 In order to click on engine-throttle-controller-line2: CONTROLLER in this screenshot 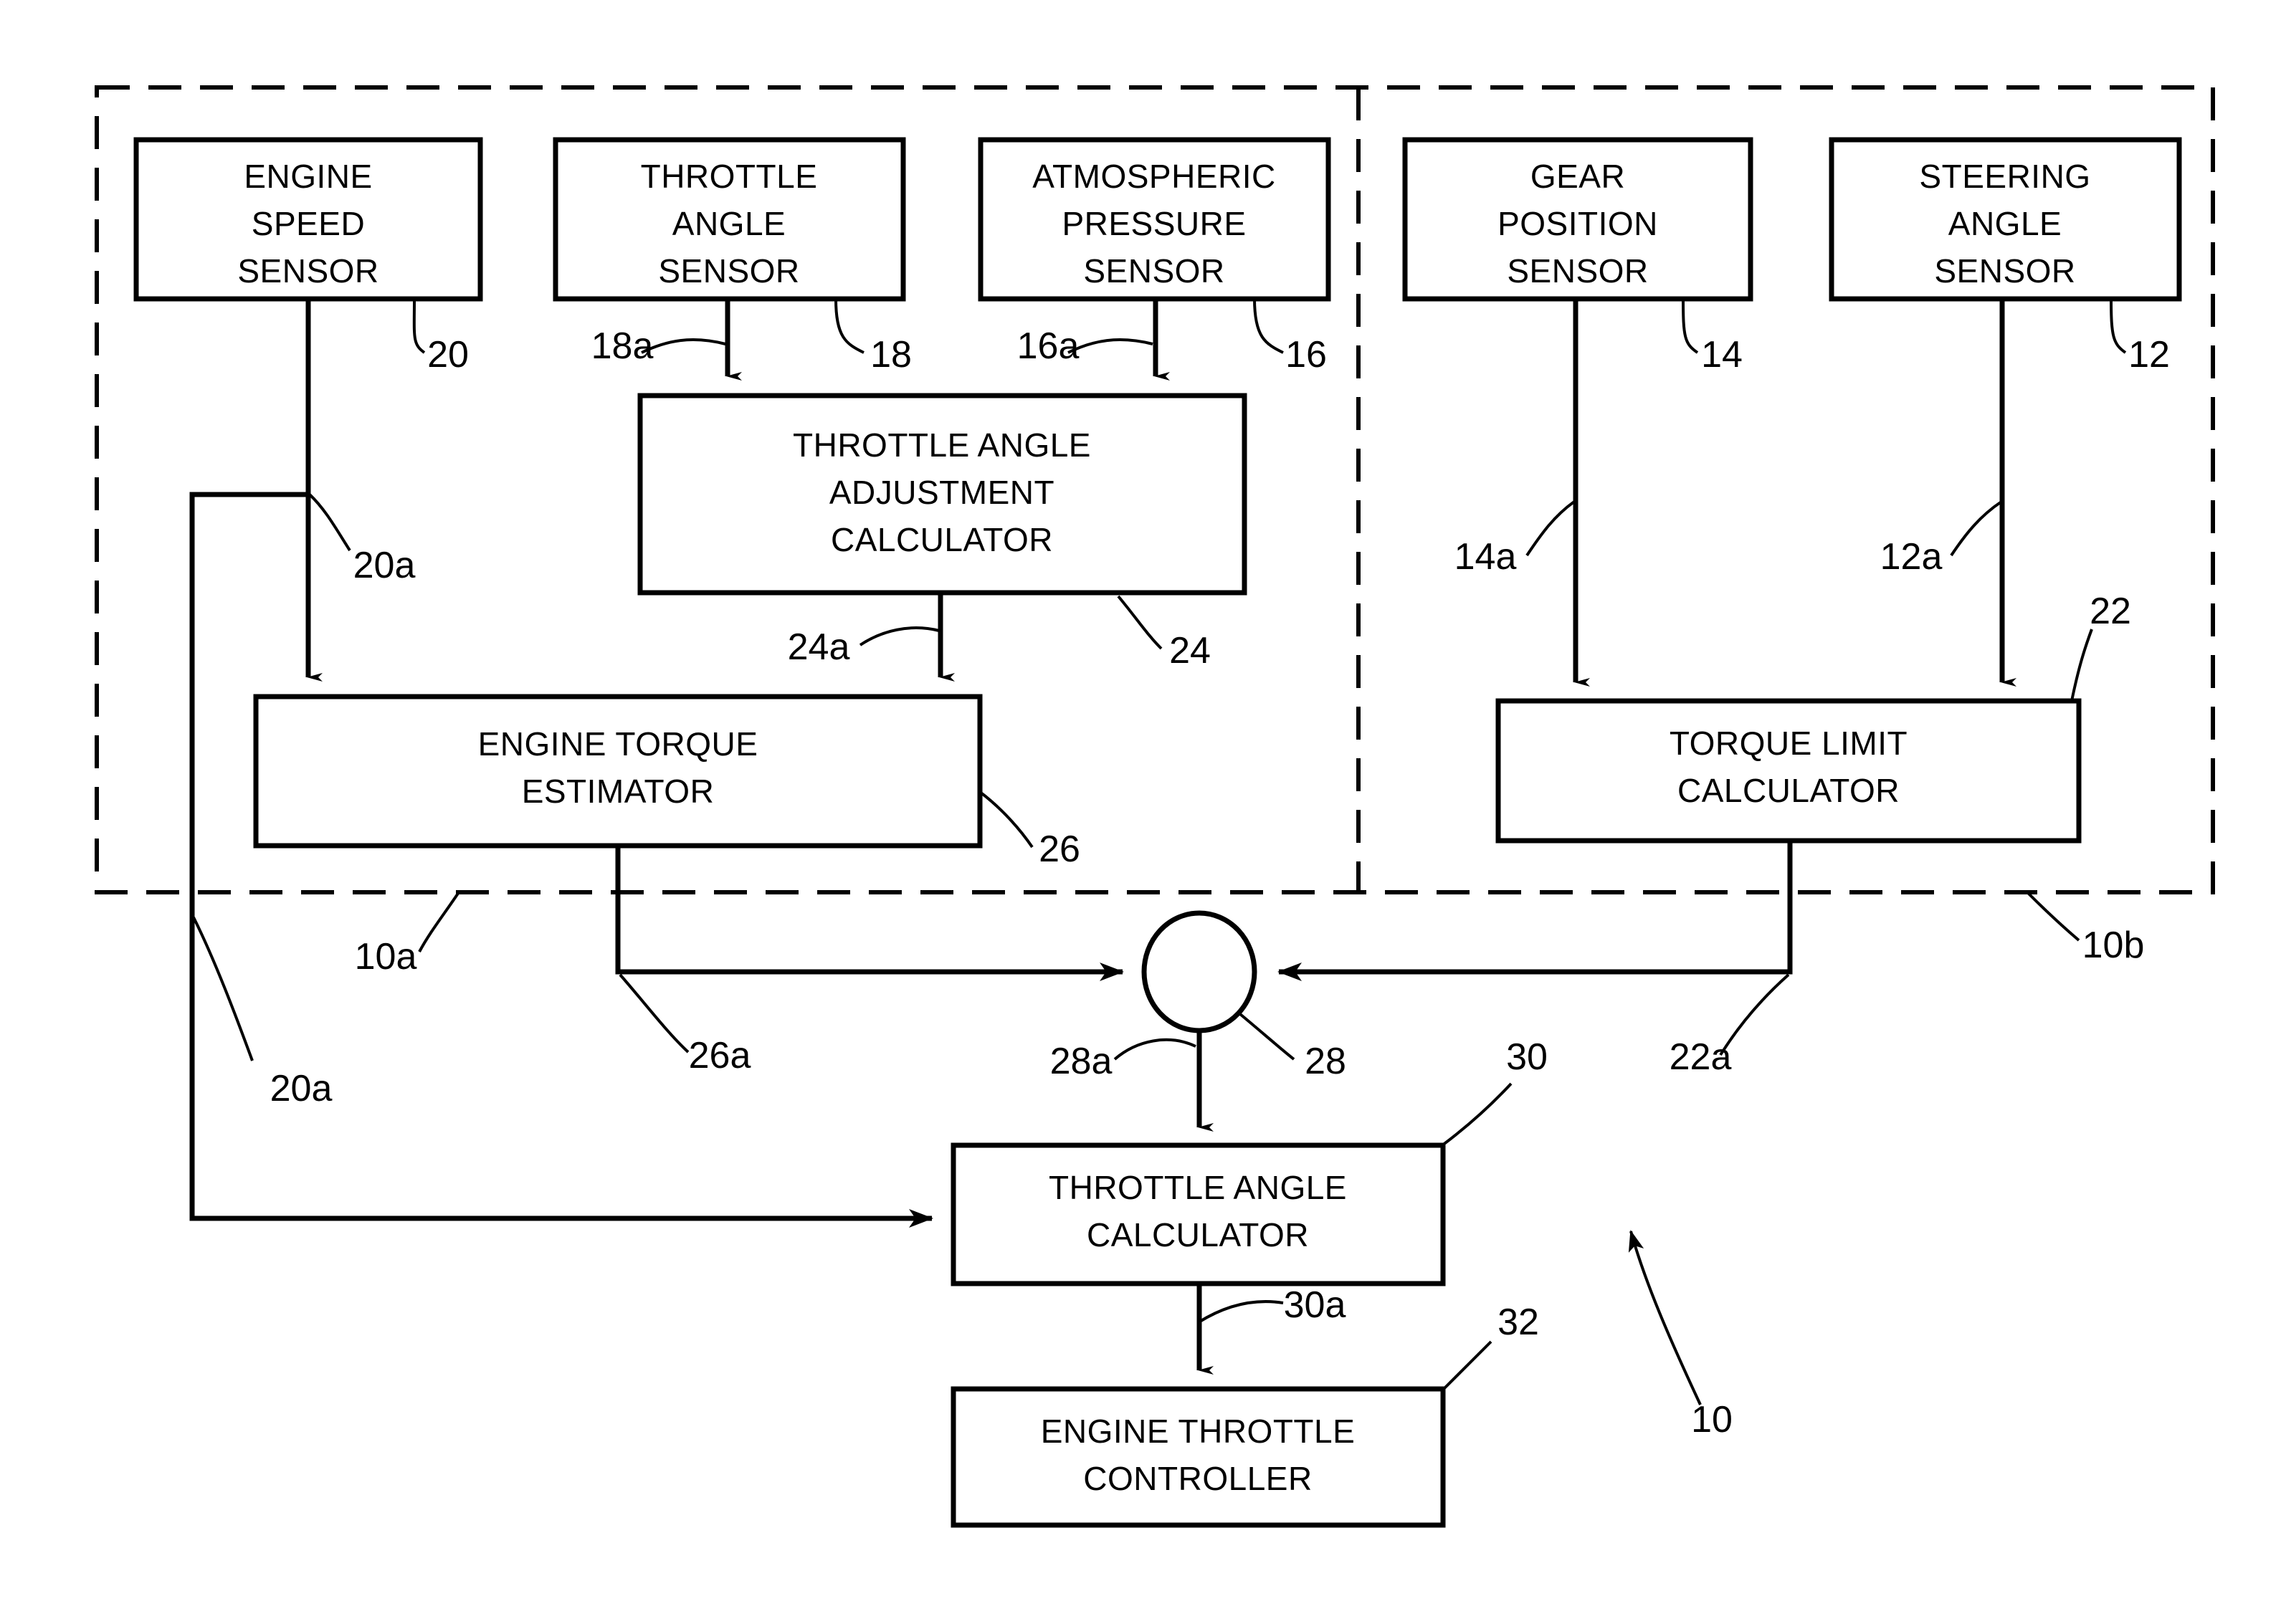, I will do `click(1197, 1479)`.